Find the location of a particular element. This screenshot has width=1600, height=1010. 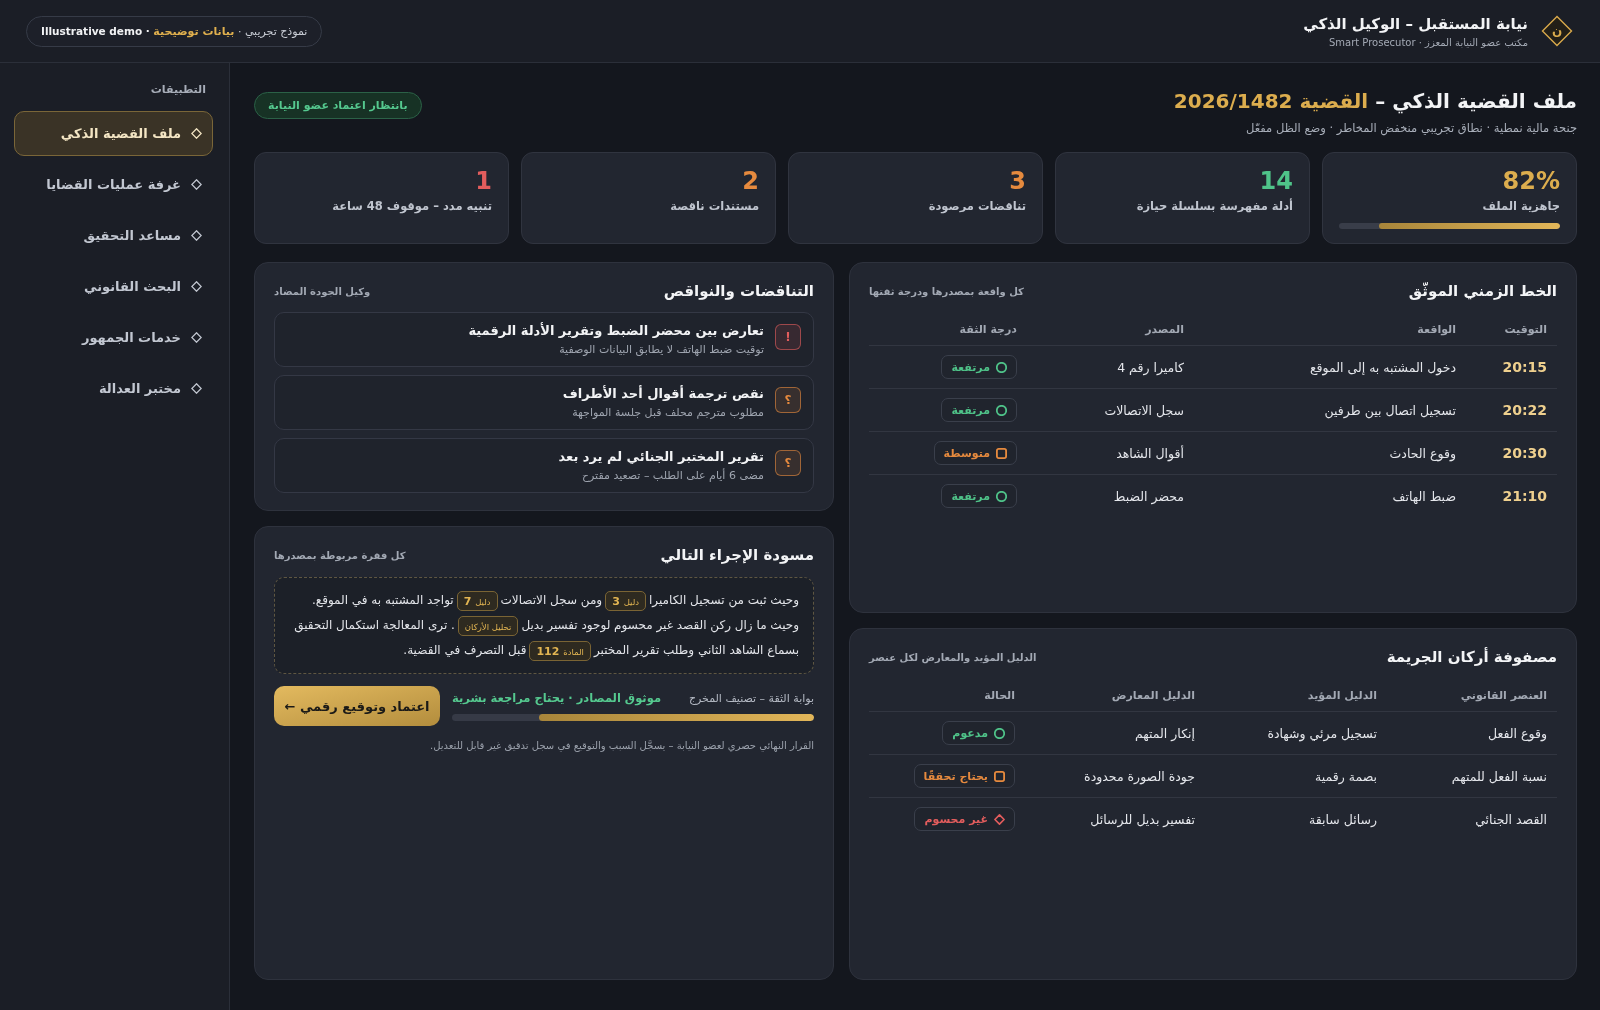

badge-label: يحتاج تحققًا is located at coordinates (955, 776).